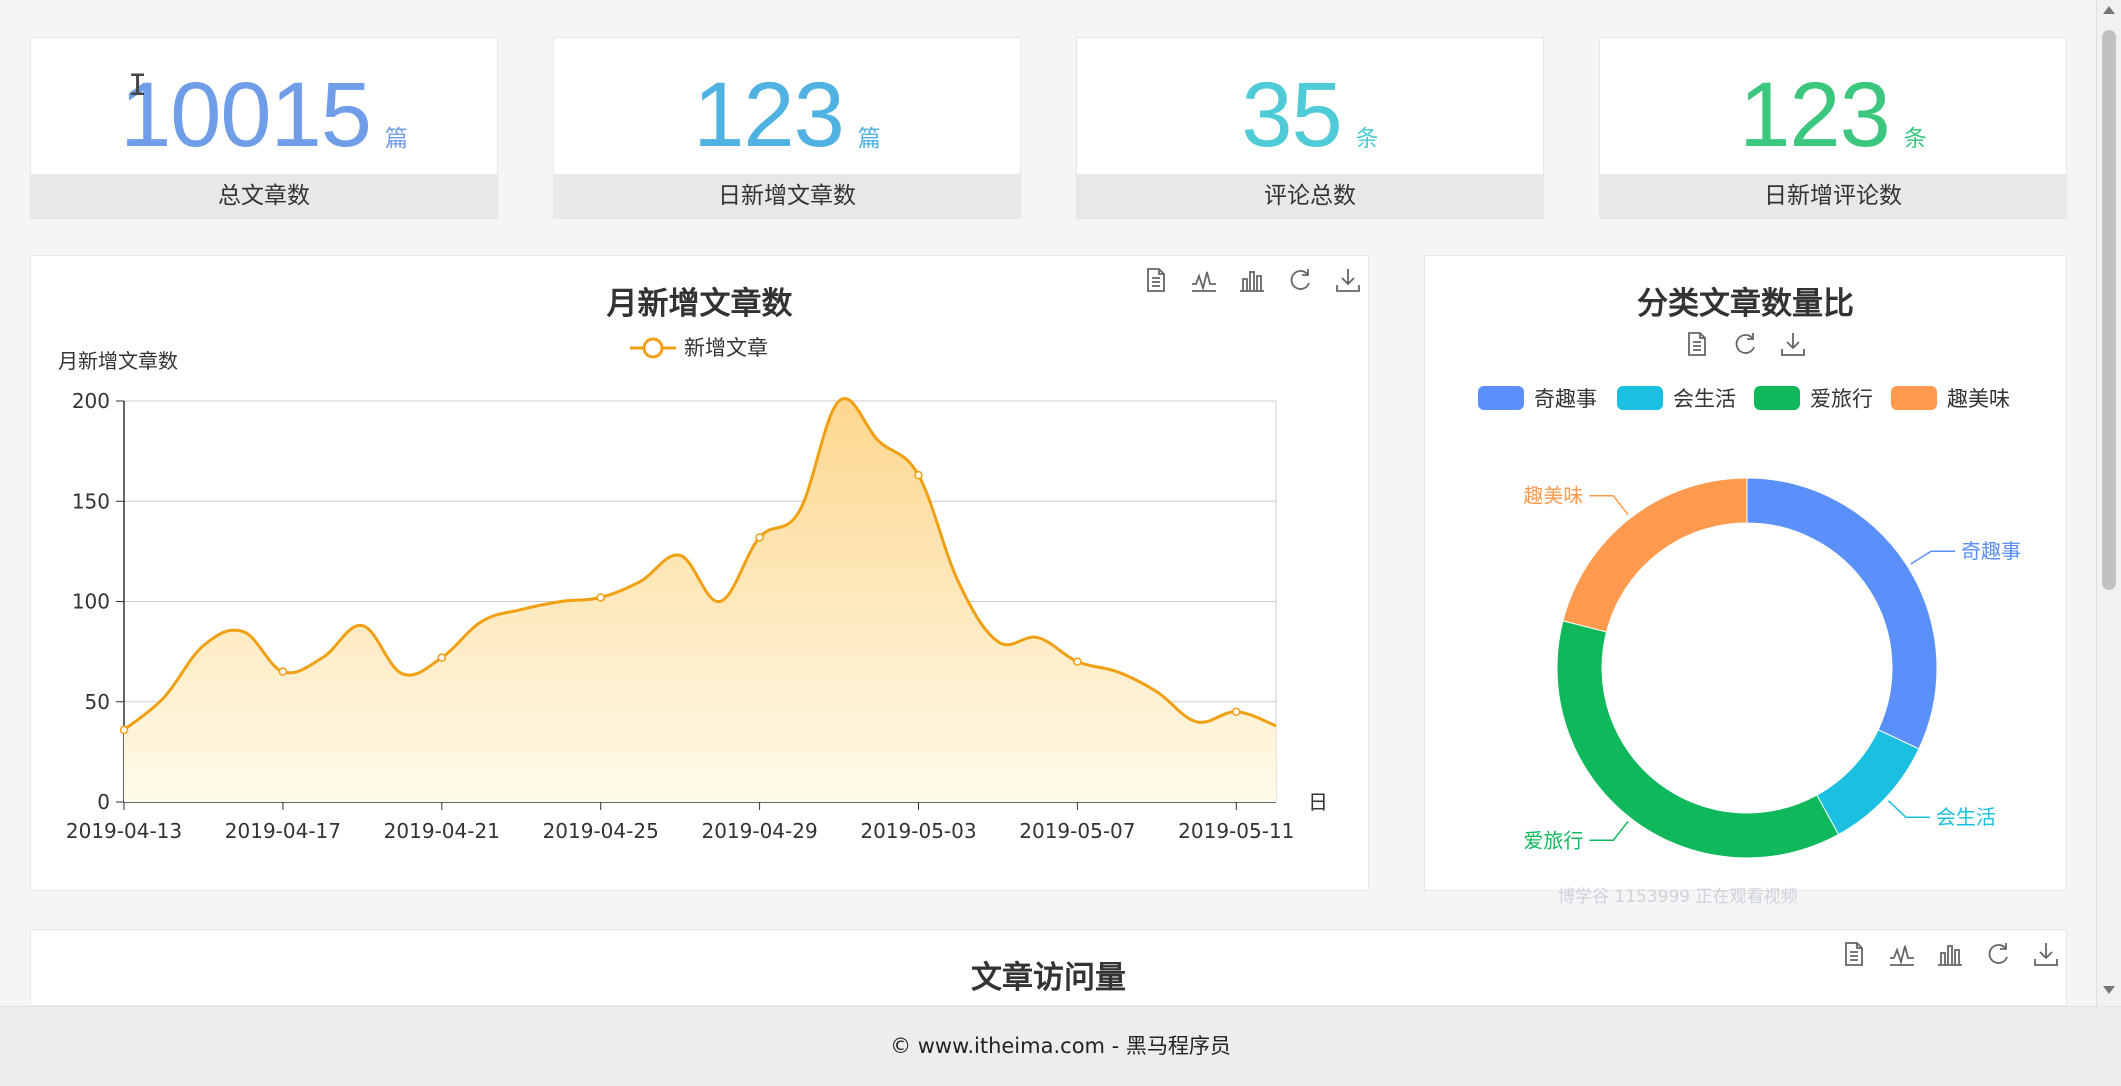 Image resolution: width=2121 pixels, height=1086 pixels. Describe the element at coordinates (264, 196) in the screenshot. I see `stat-label: 总文章数` at that location.